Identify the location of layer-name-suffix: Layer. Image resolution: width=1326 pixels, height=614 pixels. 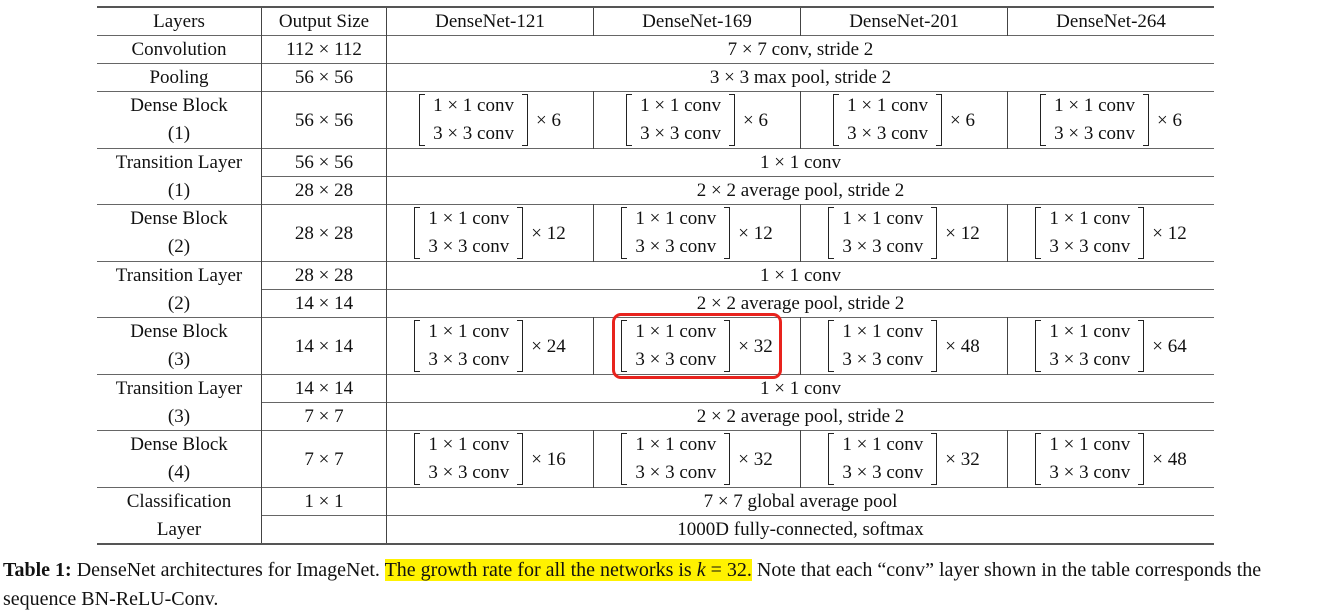
(179, 530).